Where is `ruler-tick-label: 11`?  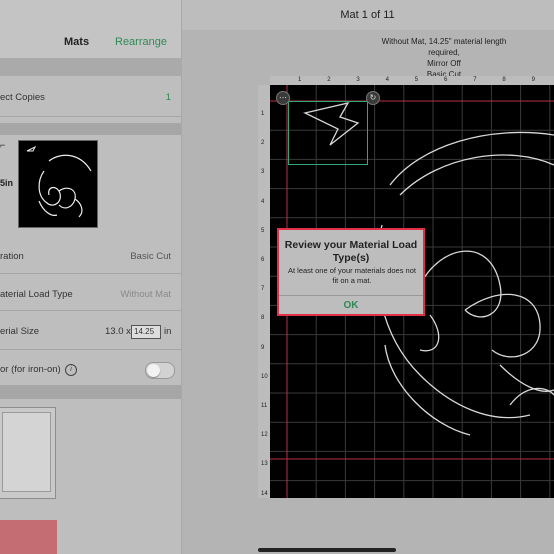 ruler-tick-label: 11 is located at coordinates (264, 406).